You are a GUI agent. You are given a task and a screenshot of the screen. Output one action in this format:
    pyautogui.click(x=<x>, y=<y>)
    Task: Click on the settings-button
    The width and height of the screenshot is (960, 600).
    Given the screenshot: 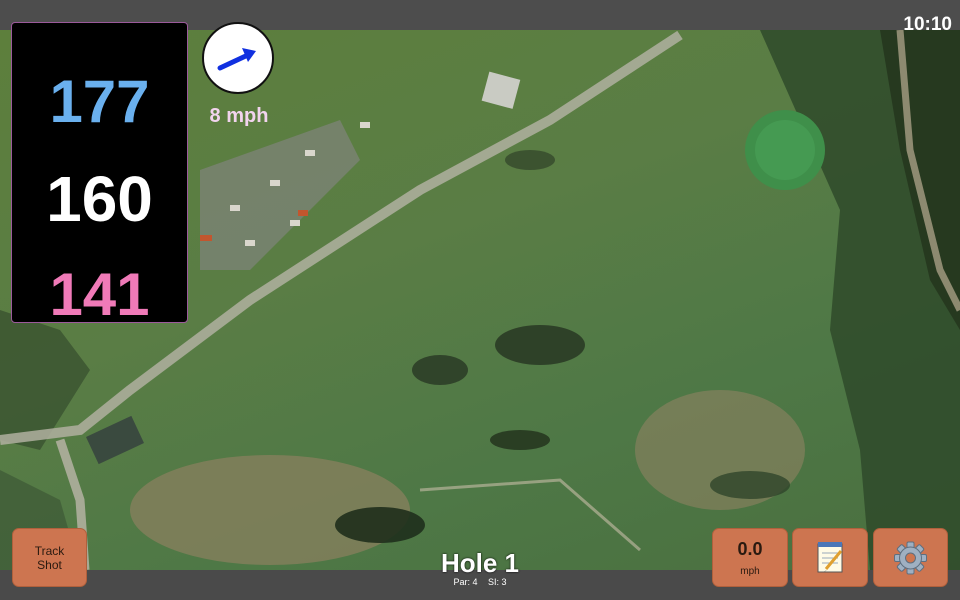 What is the action you would take?
    pyautogui.click(x=910, y=557)
    